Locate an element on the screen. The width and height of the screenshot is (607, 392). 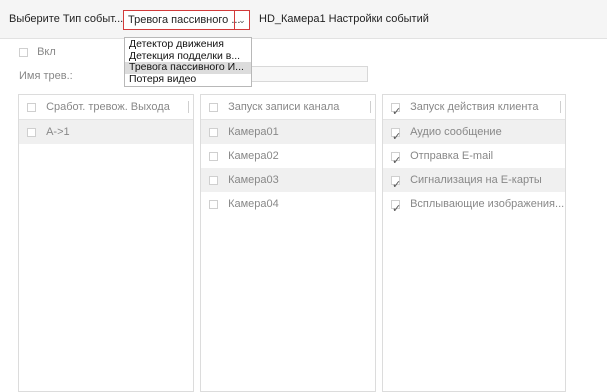
event-type-select: Тревога пассивного ... ⌄ is located at coordinates (186, 20).